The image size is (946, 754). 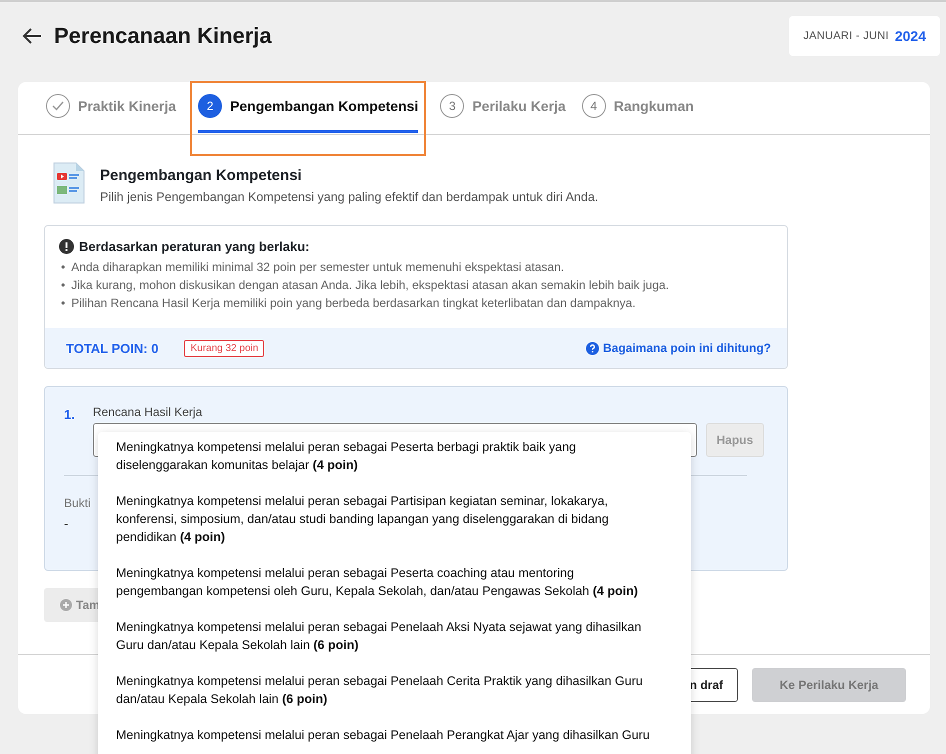 I want to click on section-subtitle: Pilih jenis Pengembangan Kompetensi yang paling efektif dan berdampak untuk diri Anda., so click(x=349, y=197).